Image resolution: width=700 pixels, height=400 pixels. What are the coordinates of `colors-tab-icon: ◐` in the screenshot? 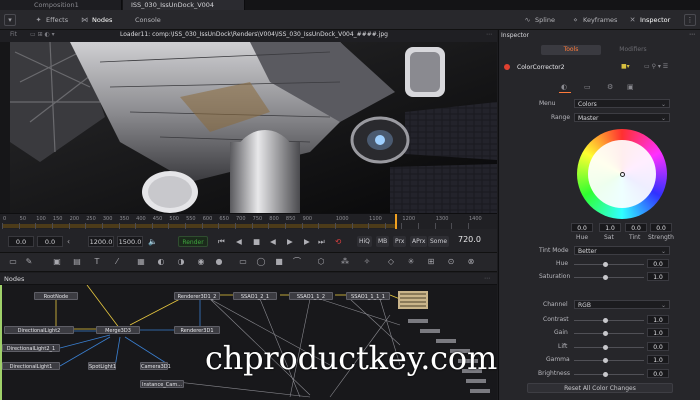 It's located at (564, 87).